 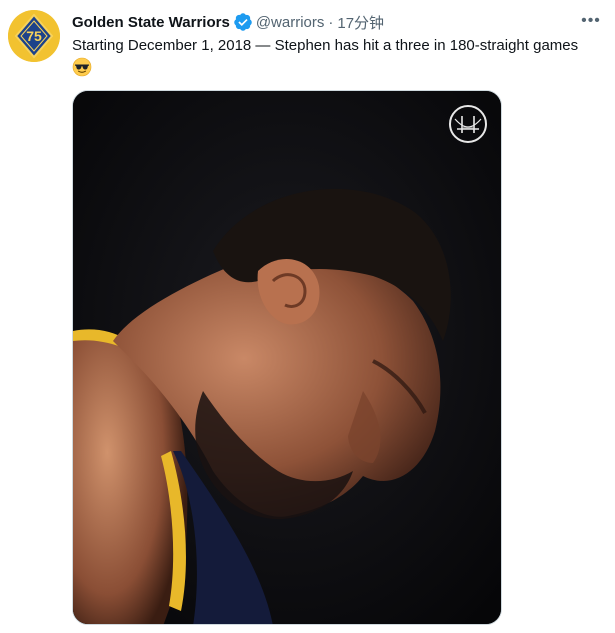 I want to click on tweet-header: Golden State Warriors @warriors · 17分钟, so click(x=228, y=22).